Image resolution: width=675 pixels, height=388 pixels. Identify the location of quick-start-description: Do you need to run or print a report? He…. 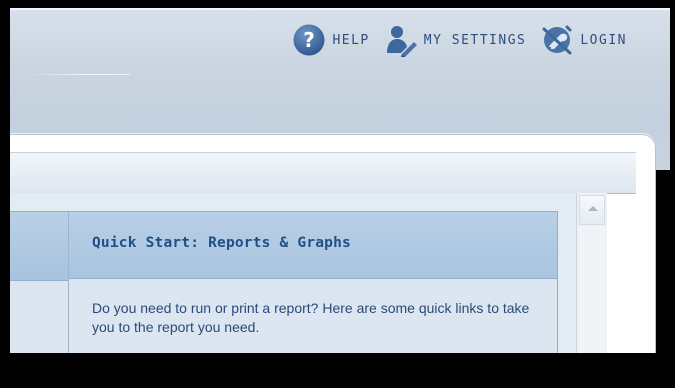
(311, 317).